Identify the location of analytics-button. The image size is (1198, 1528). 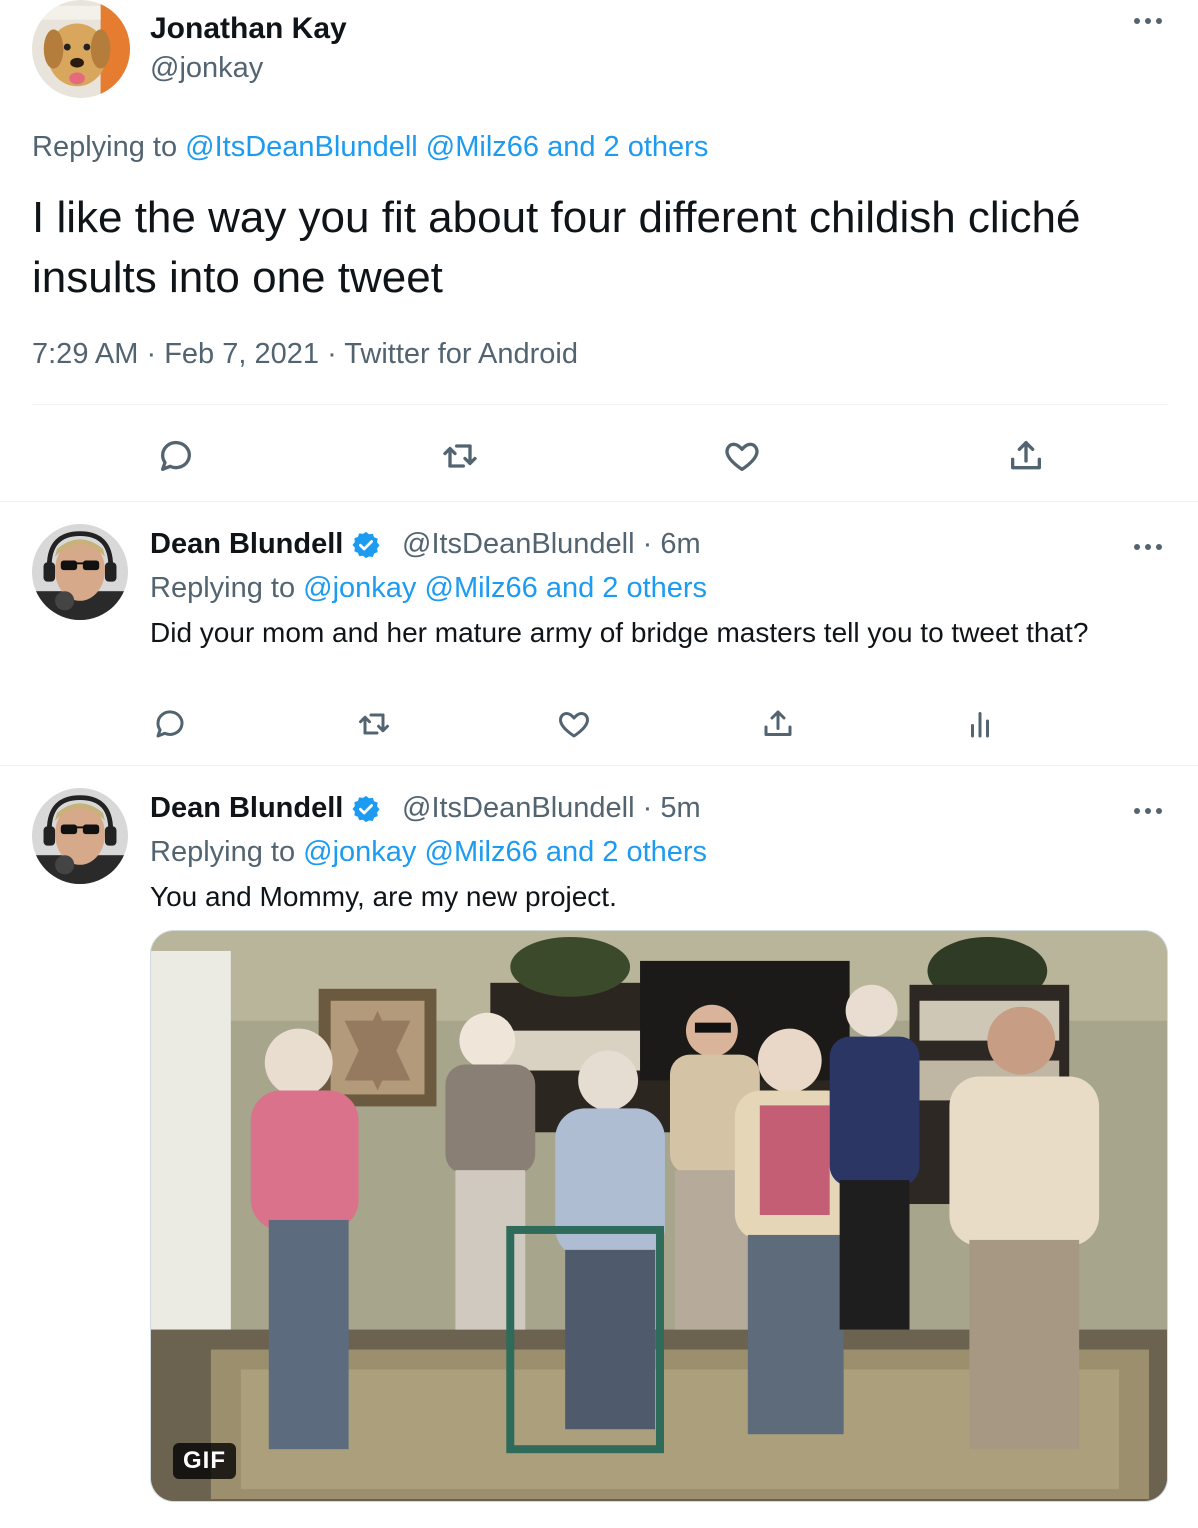
(980, 724).